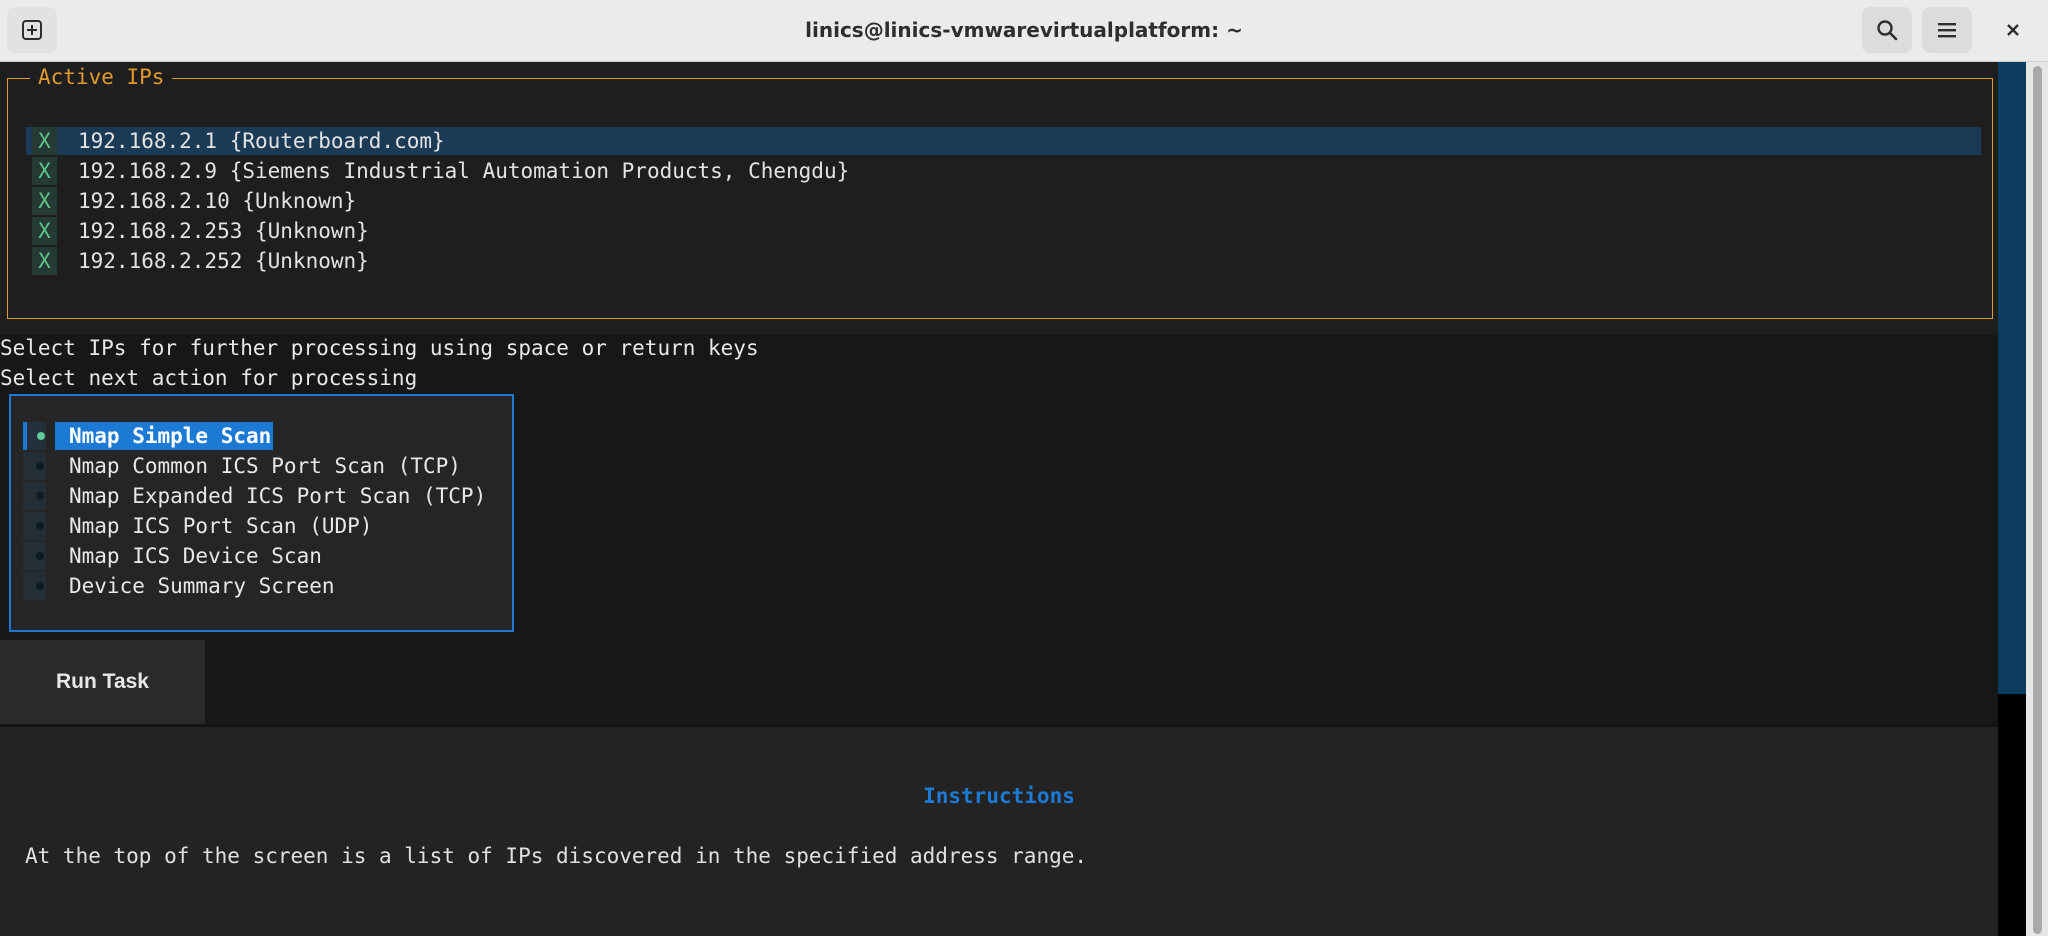  I want to click on action-list-item: Nmap ICS Device Scan, so click(263, 556).